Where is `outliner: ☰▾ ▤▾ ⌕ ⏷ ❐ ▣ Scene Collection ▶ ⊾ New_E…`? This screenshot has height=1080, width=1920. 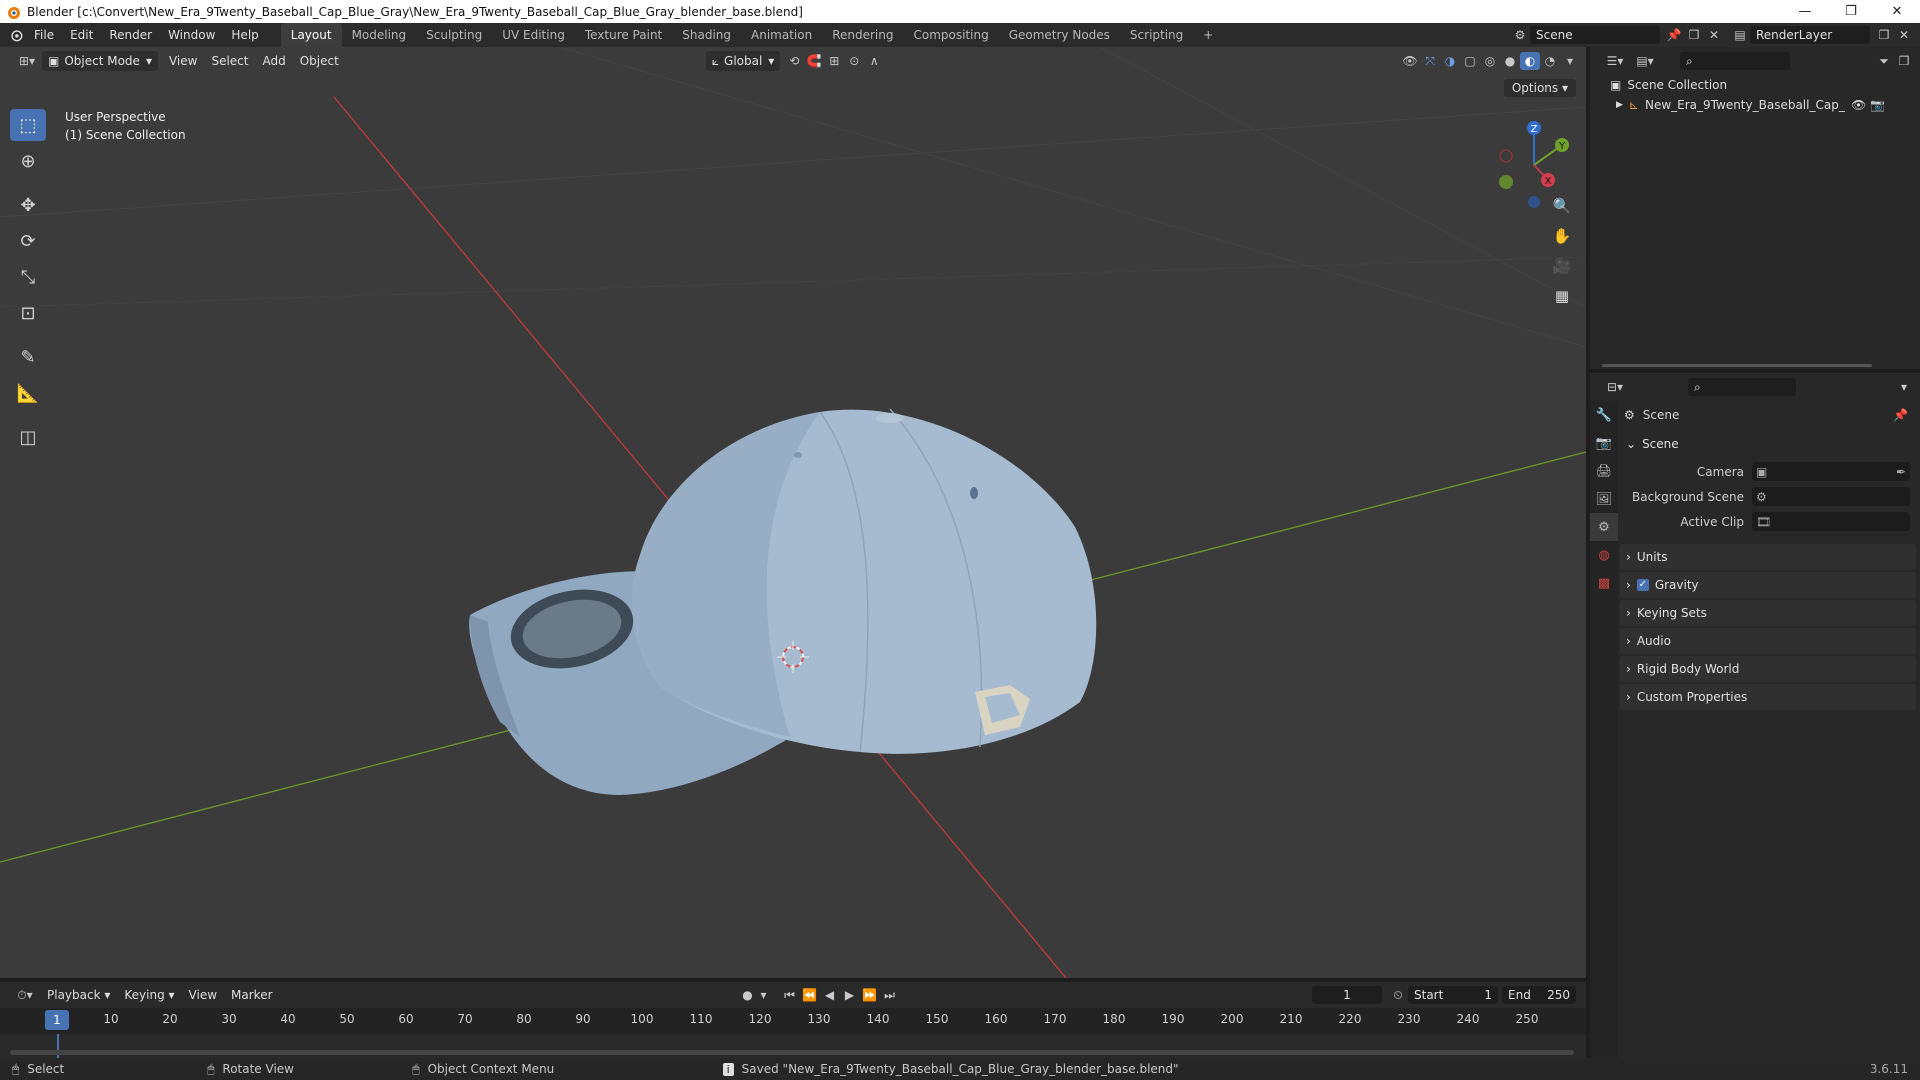 outliner: ☰▾ ▤▾ ⌕ ⏷ ❐ ▣ Scene Collection ▶ ⊾ New_E… is located at coordinates (1755, 208).